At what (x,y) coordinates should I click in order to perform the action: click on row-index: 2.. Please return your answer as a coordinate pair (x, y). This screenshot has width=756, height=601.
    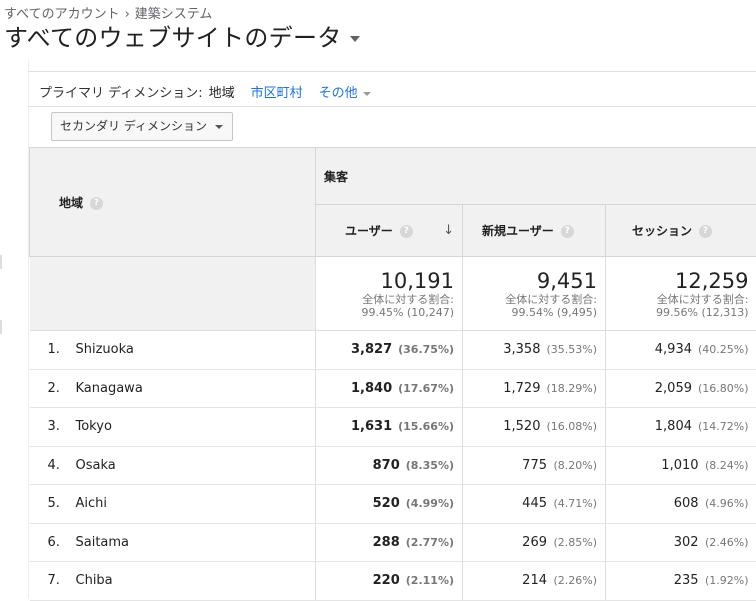
    Looking at the image, I should click on (62, 388).